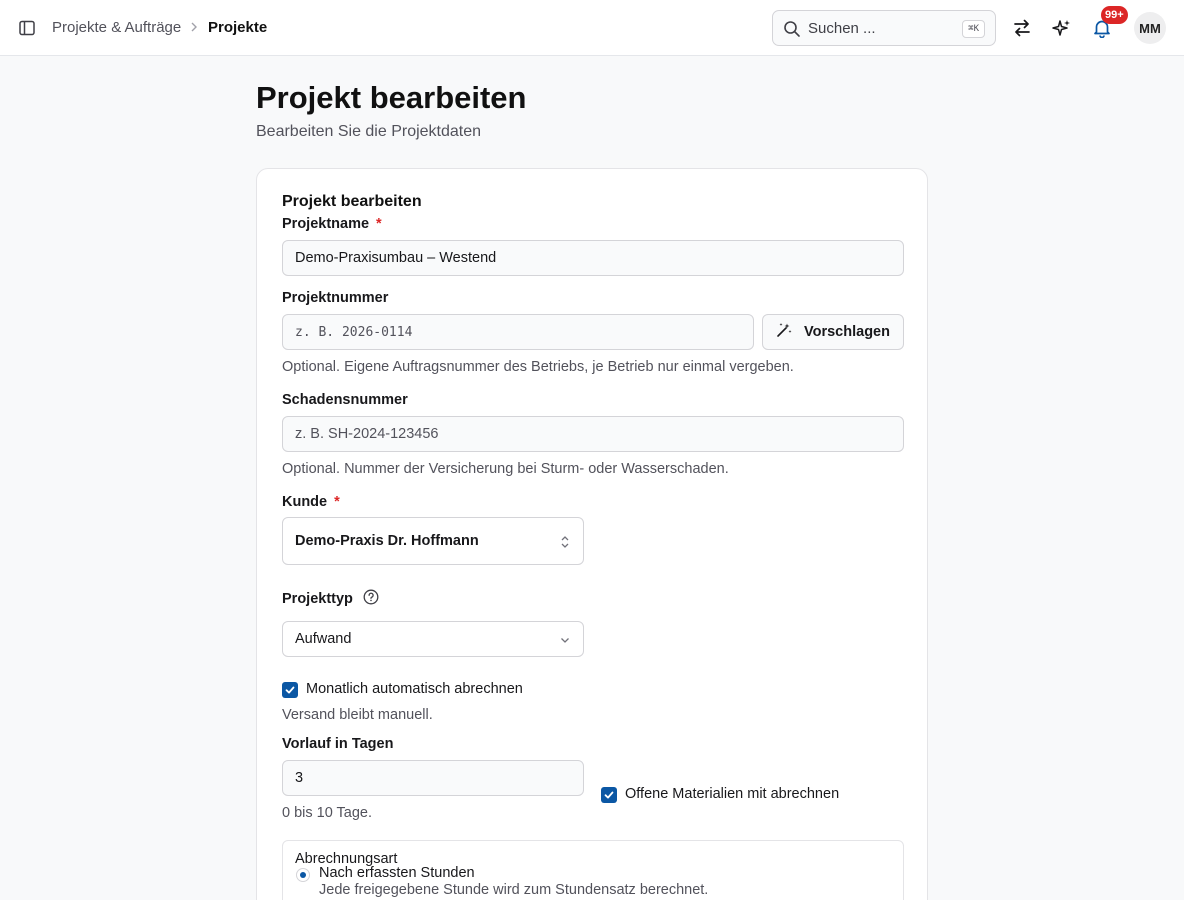  What do you see at coordinates (238, 27) in the screenshot?
I see `breadcrumb-current: Projekte` at bounding box center [238, 27].